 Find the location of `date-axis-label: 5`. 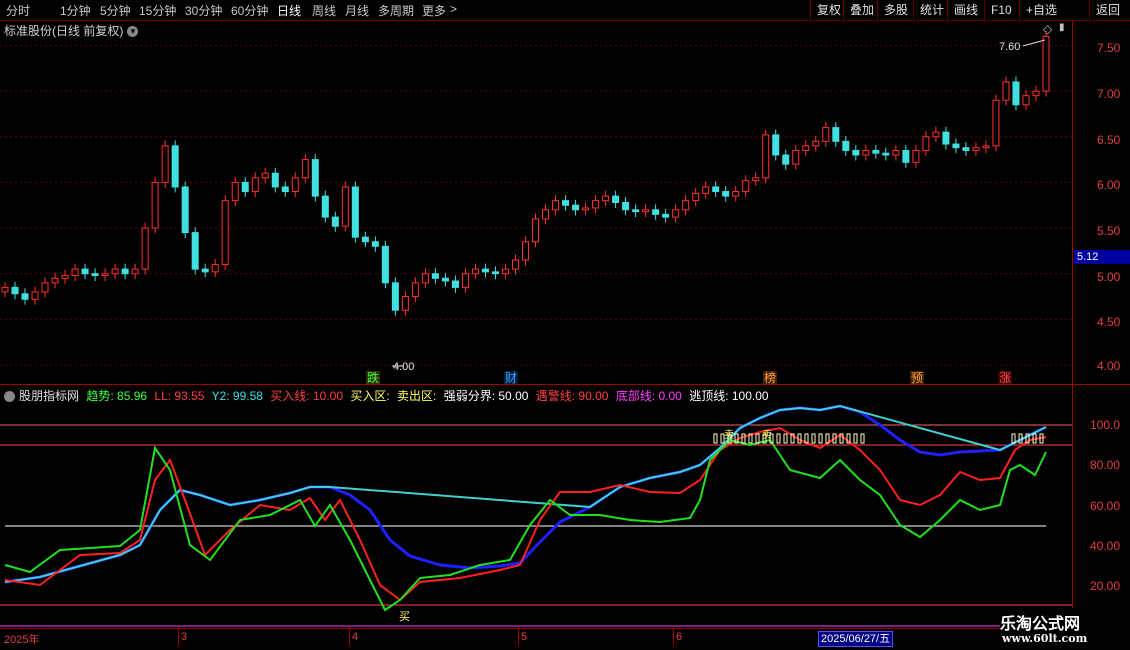

date-axis-label: 5 is located at coordinates (524, 637).